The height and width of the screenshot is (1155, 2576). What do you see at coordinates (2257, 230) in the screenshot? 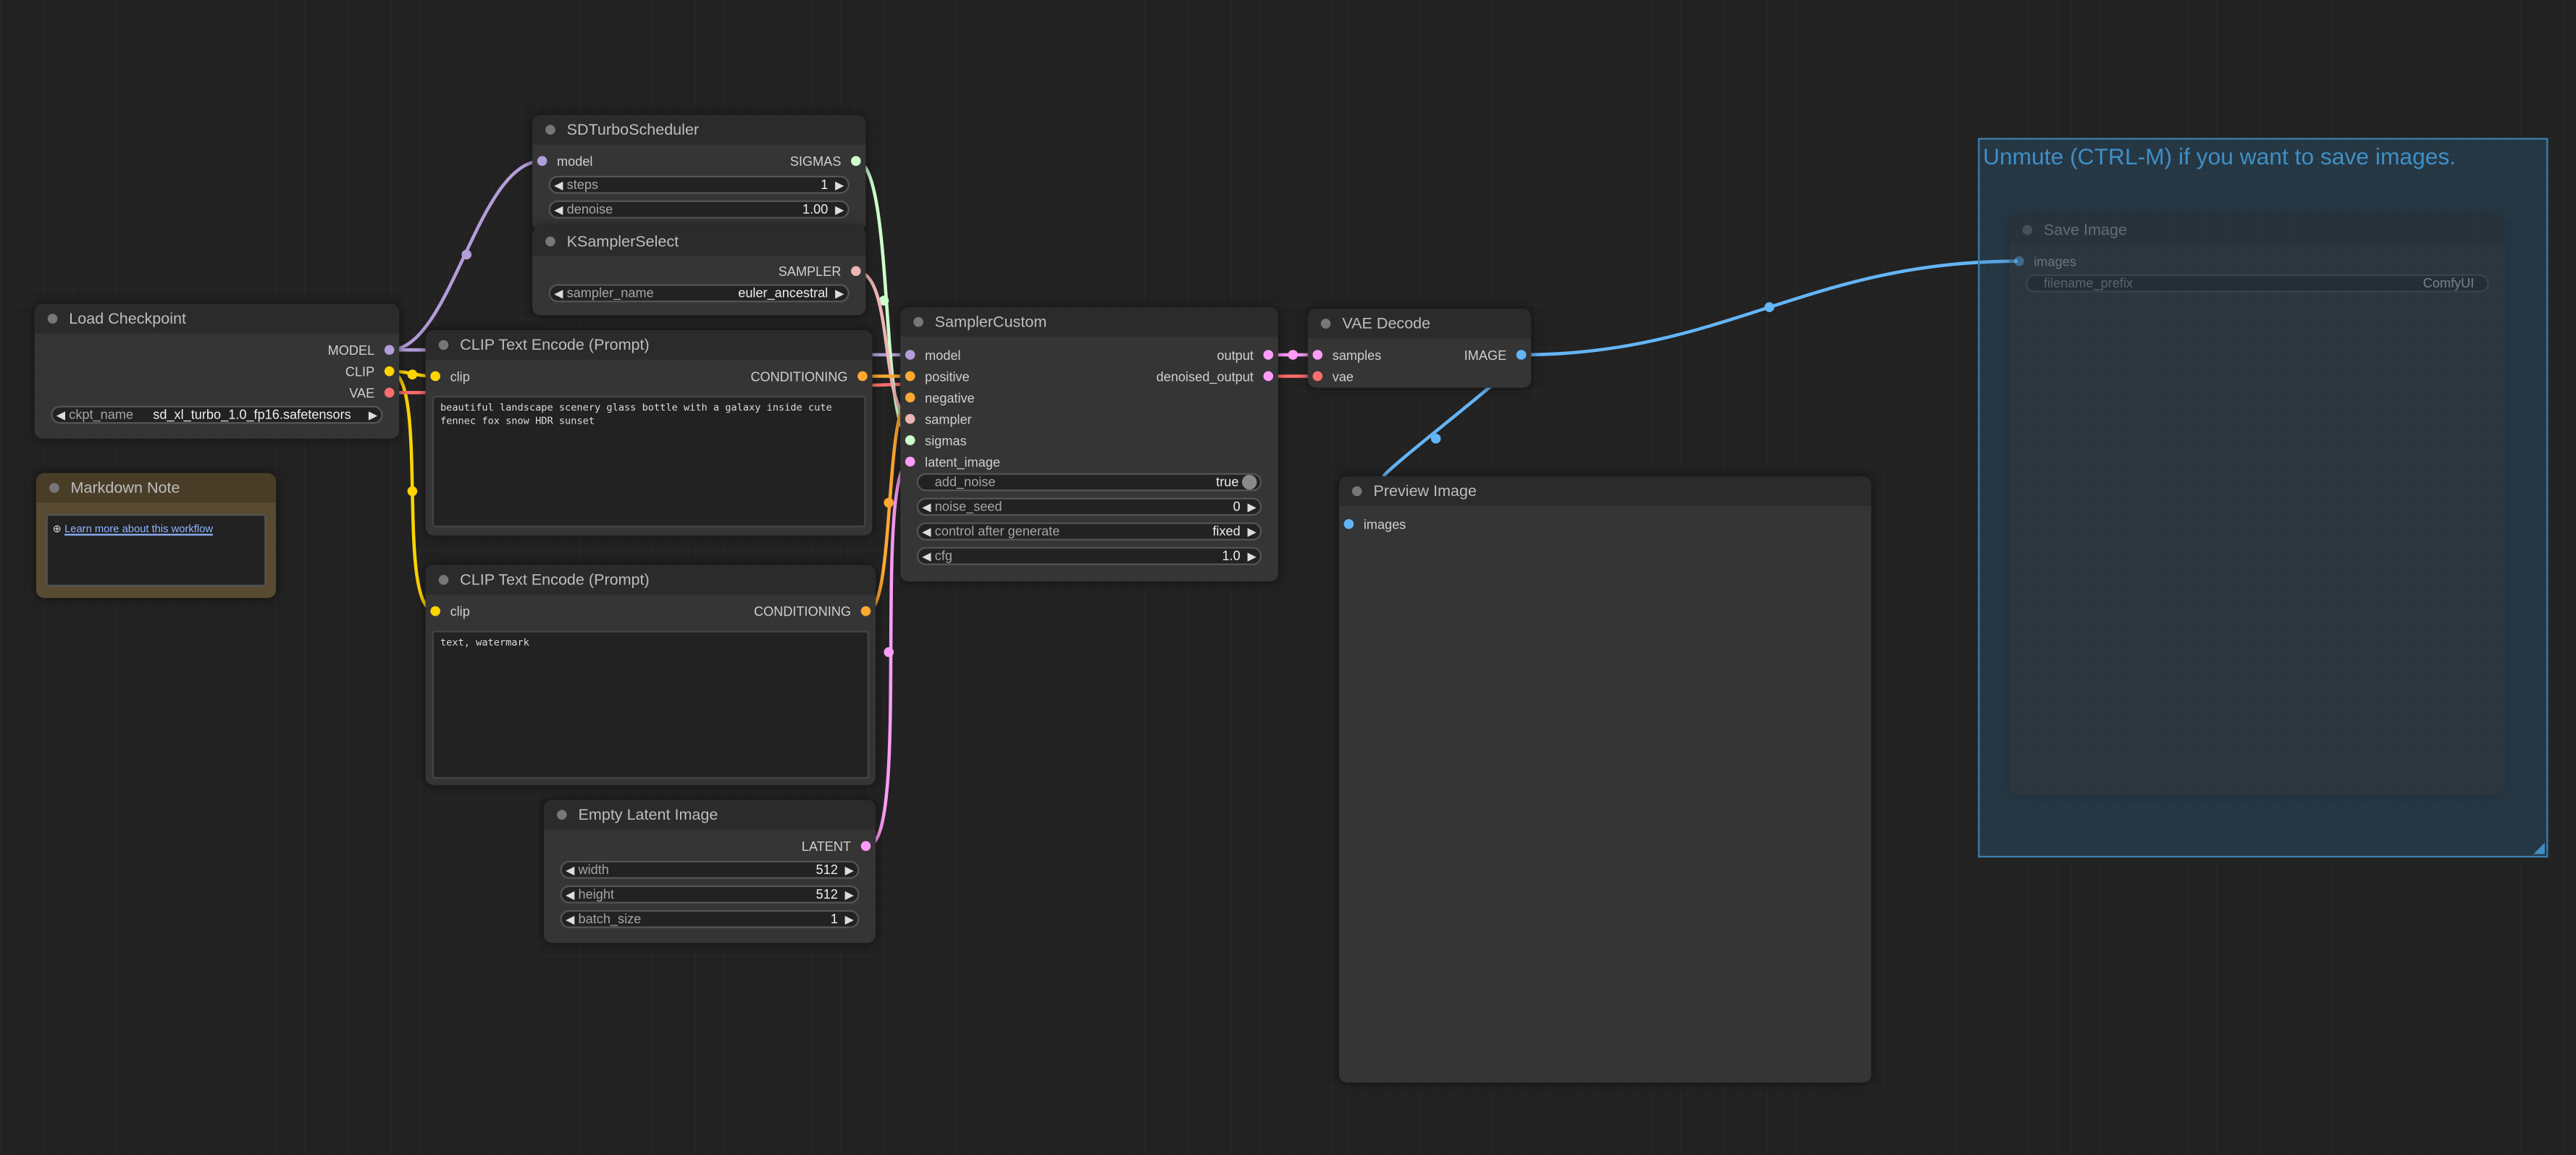
I see `node-title: Save Image` at bounding box center [2257, 230].